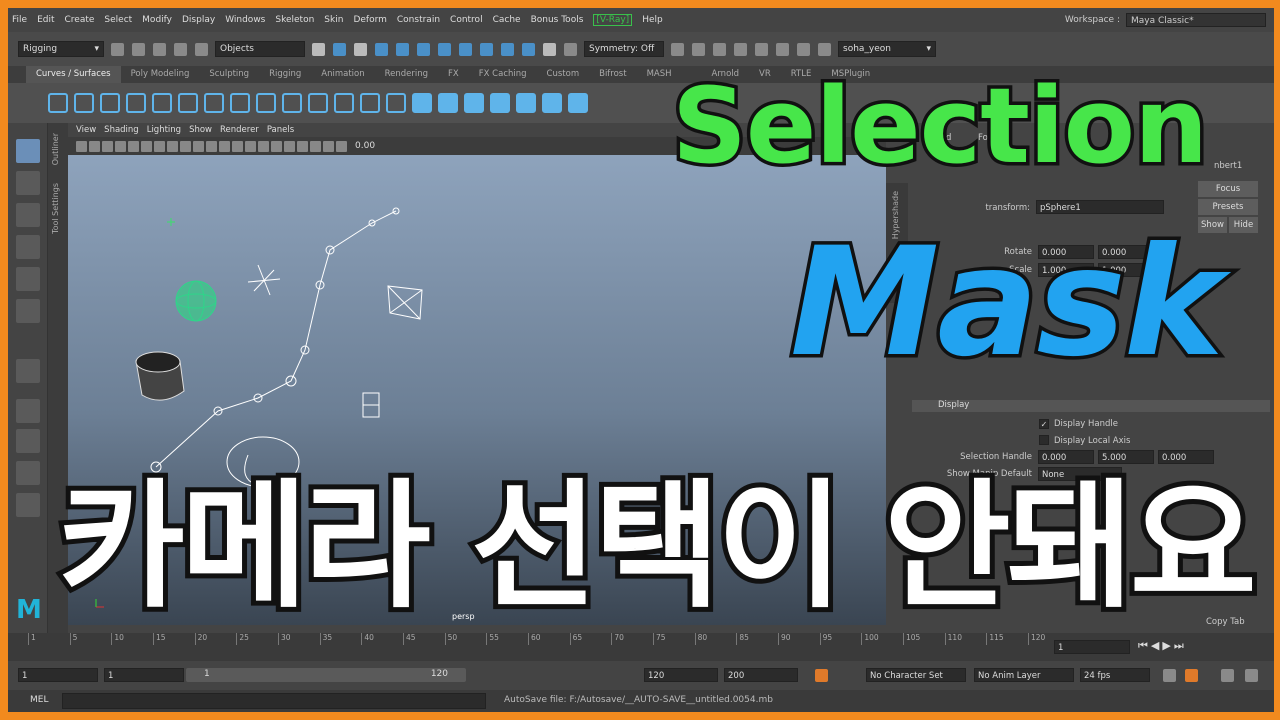 Image resolution: width=1280 pixels, height=720 pixels. Describe the element at coordinates (180, 49) in the screenshot. I see `undo-icon` at that location.